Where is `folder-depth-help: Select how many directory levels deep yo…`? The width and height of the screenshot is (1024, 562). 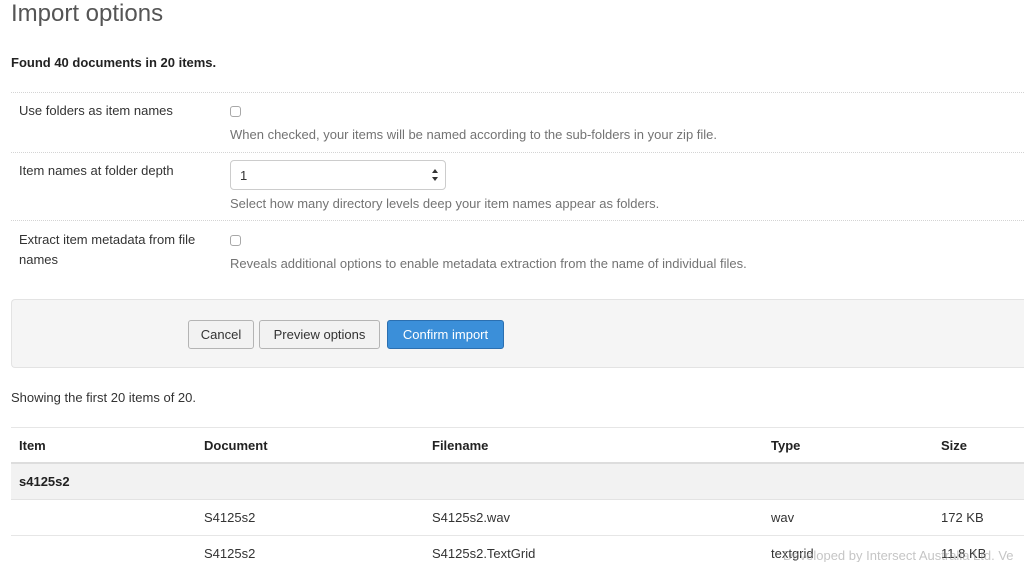 folder-depth-help: Select how many directory levels deep yo… is located at coordinates (445, 203).